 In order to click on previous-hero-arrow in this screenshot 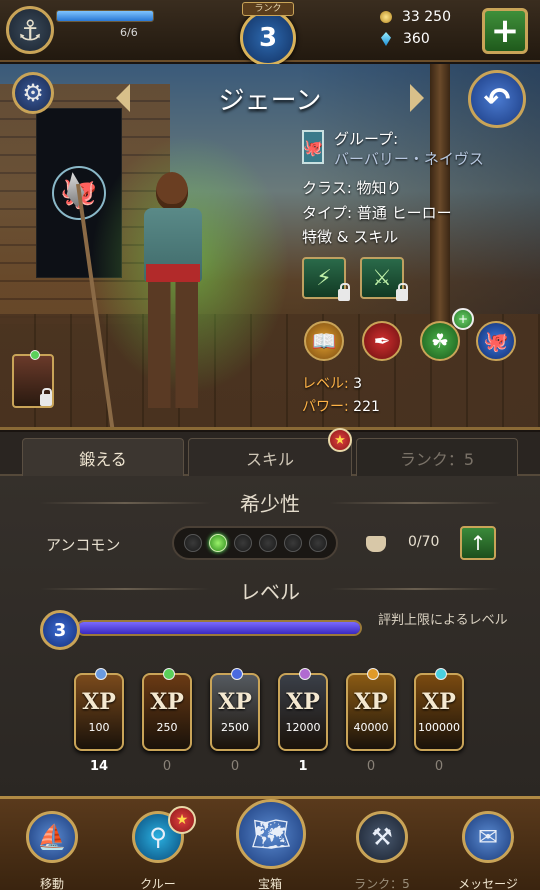, I will do `click(123, 98)`.